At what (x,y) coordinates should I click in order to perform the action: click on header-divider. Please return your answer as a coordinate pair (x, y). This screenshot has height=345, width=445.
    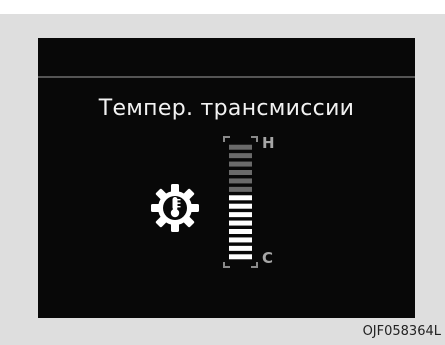
    Looking at the image, I should click on (226, 77).